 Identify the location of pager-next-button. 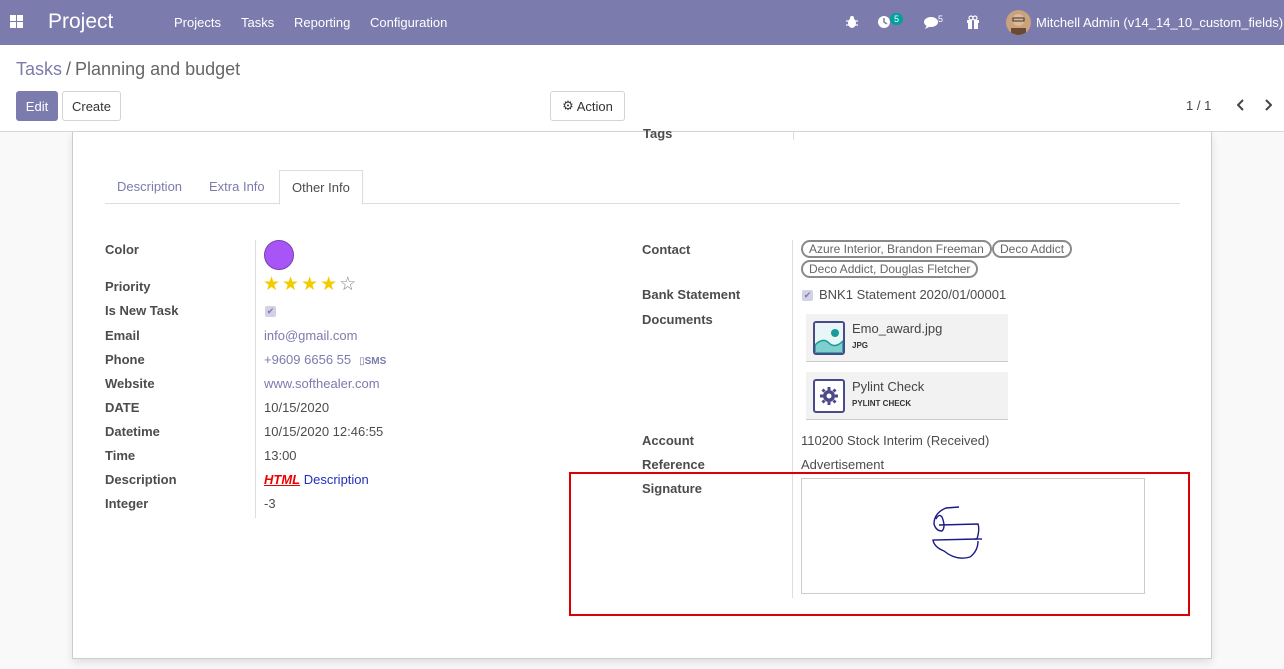
(1268, 105).